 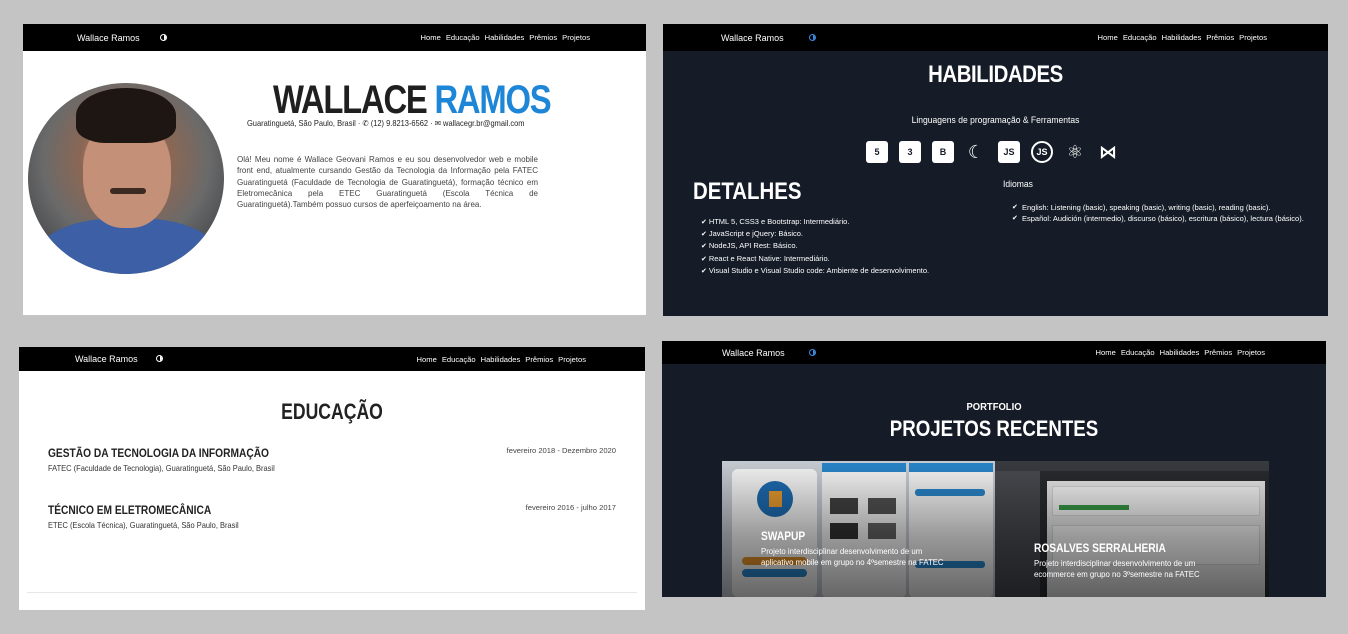 I want to click on profile-photo, so click(x=126, y=178).